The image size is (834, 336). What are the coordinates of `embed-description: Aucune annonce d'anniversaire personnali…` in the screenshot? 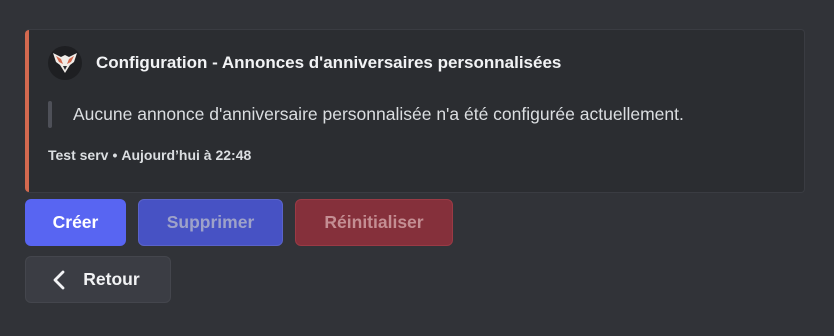 It's located at (378, 113).